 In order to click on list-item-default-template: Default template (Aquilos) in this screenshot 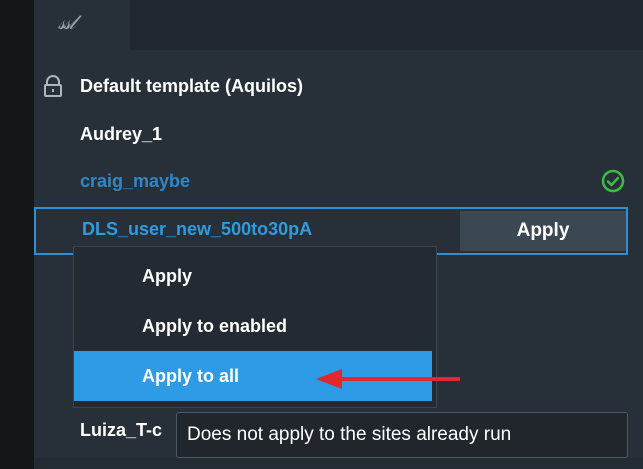, I will do `click(191, 86)`.